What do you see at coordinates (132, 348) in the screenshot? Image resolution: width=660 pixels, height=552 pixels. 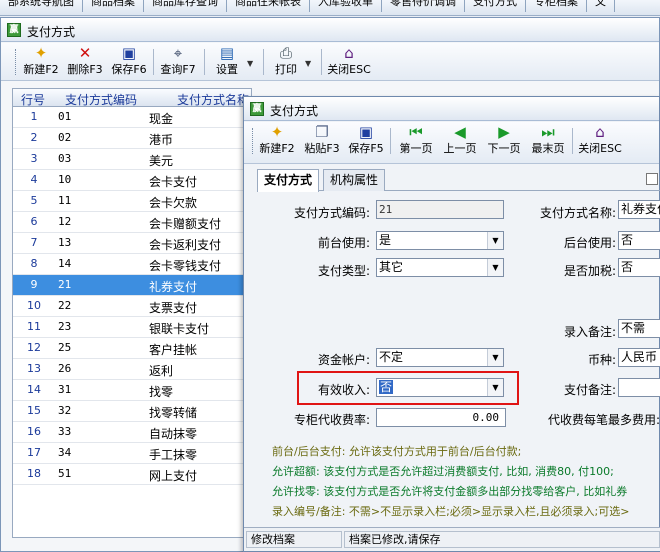 I see `table-row: 12 25 客户挂帐` at bounding box center [132, 348].